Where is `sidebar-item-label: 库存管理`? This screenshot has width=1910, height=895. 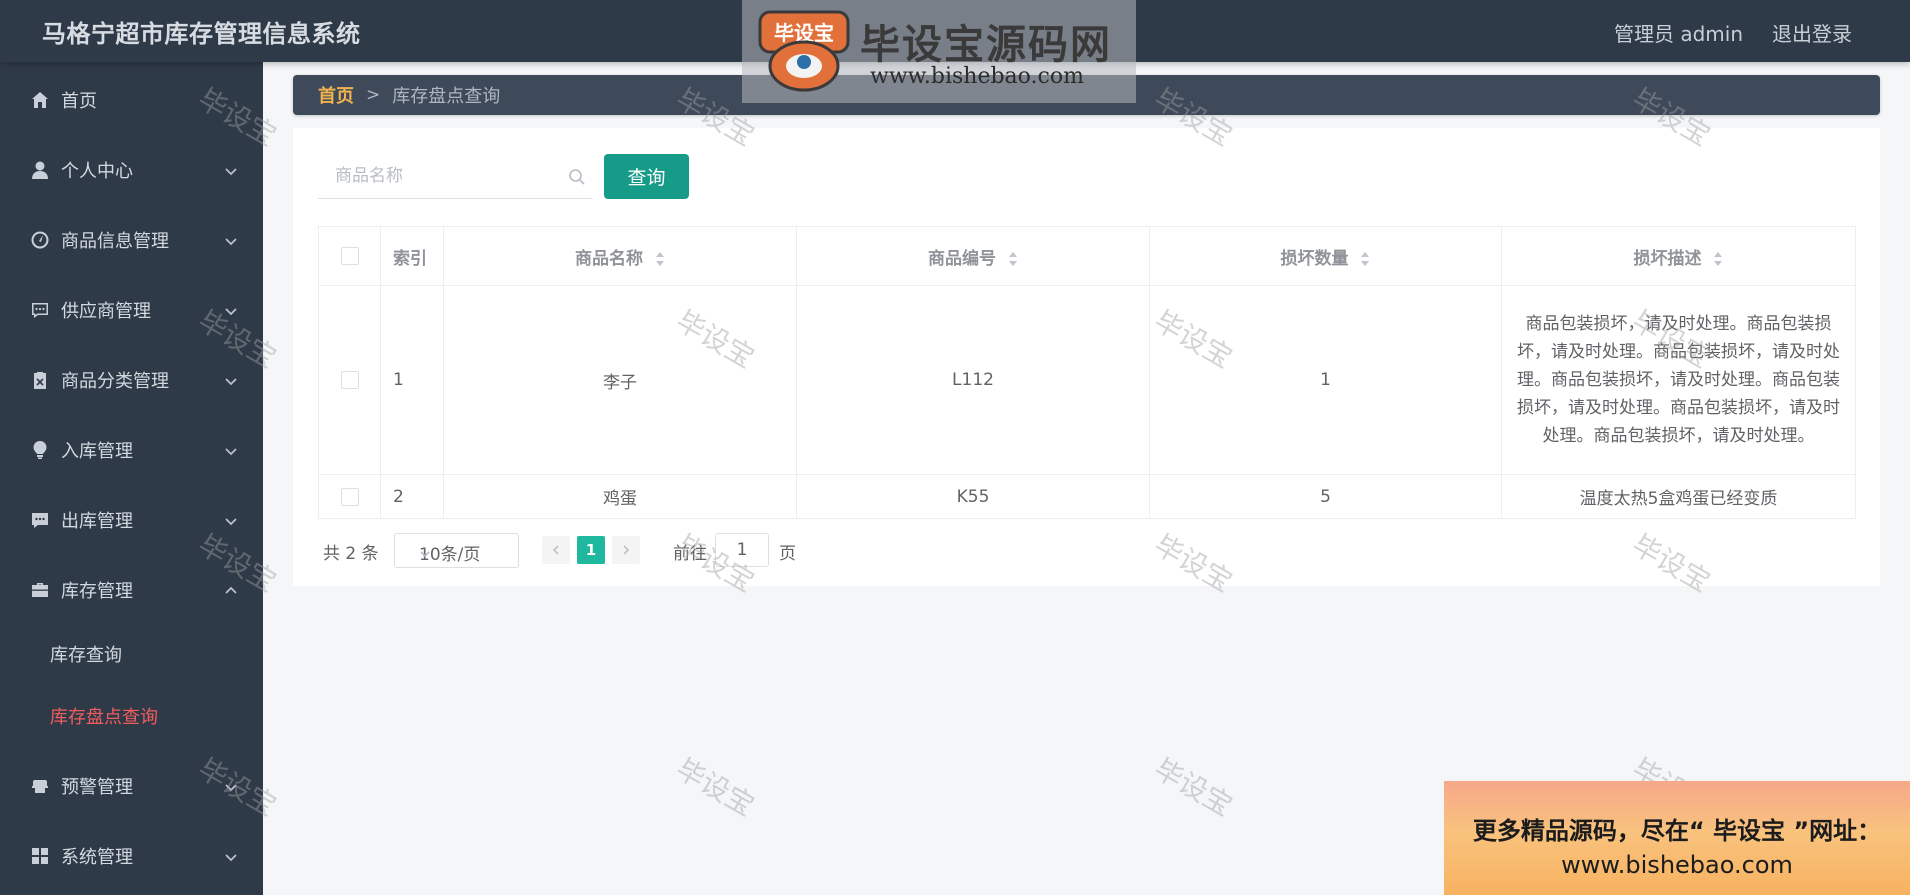
sidebar-item-label: 库存管理 is located at coordinates (97, 591).